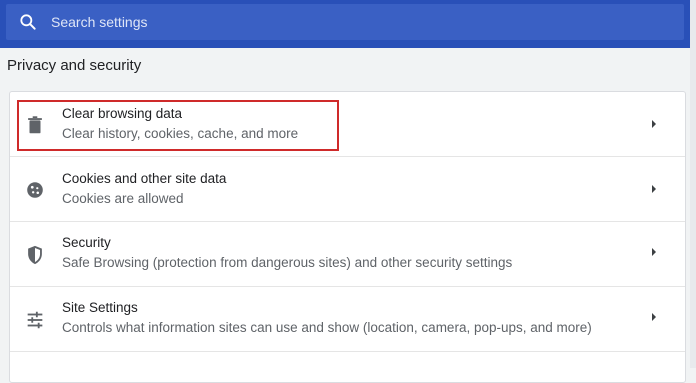  Describe the element at coordinates (35, 190) in the screenshot. I see `cookie-icon` at that location.